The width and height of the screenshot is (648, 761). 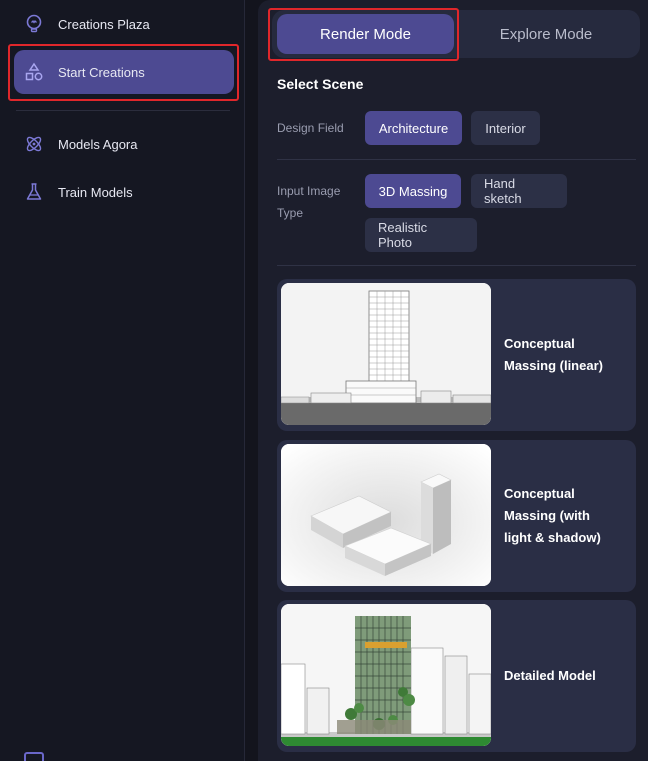 I want to click on conceptual-massing-shadow-thumbnail, so click(x=386, y=515).